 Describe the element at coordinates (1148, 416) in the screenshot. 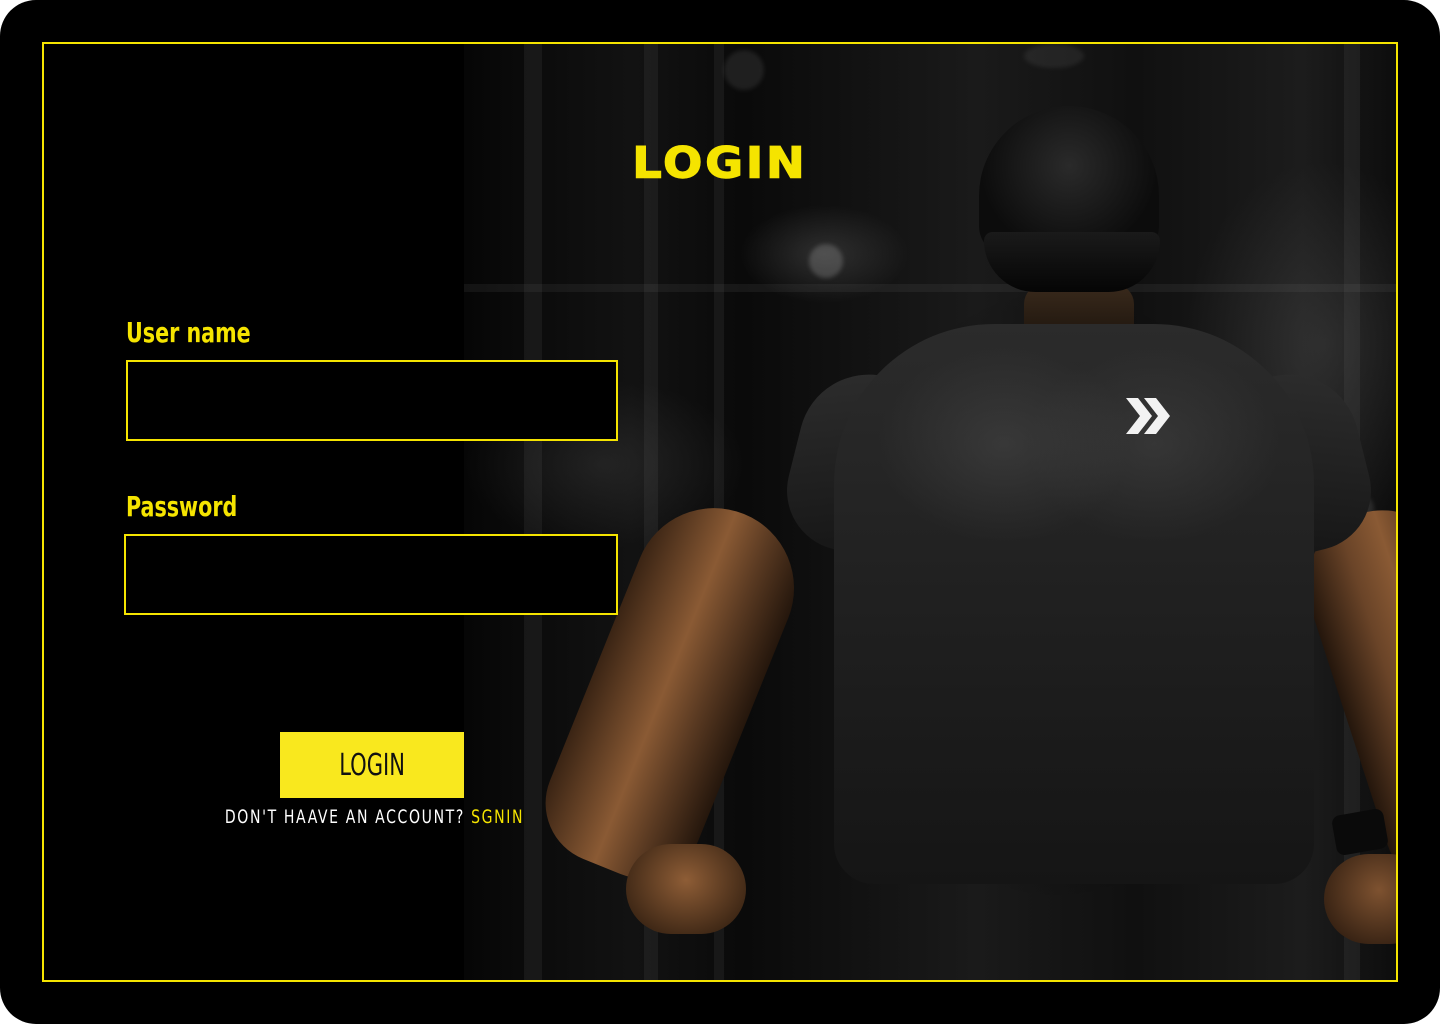

I see `double-chevron-icon` at that location.